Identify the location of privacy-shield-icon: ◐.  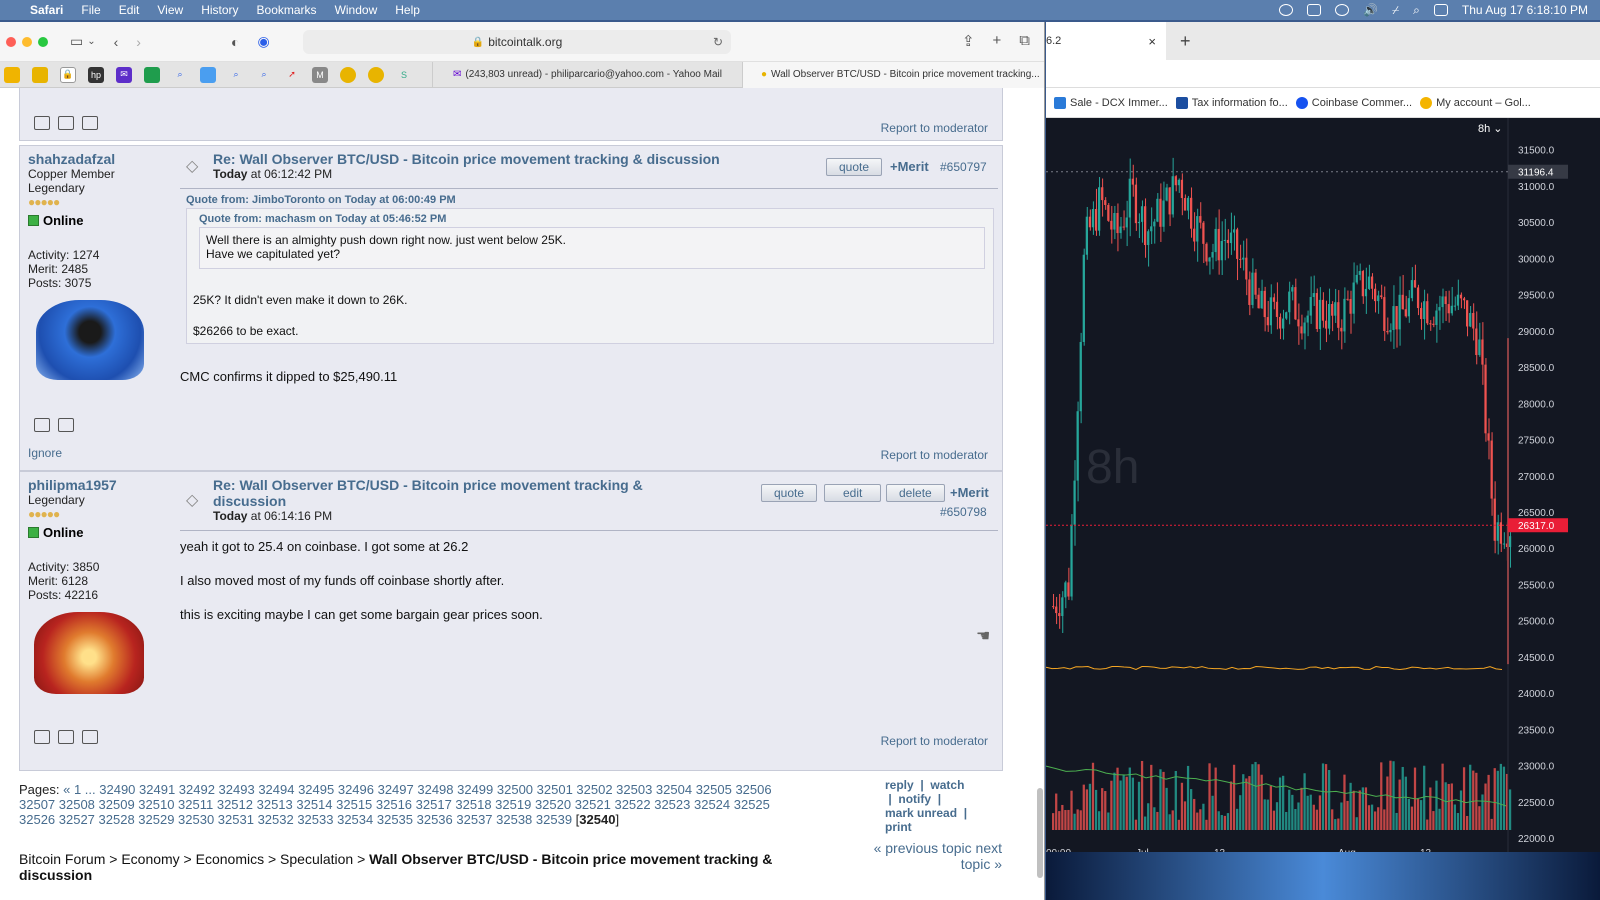
(235, 42).